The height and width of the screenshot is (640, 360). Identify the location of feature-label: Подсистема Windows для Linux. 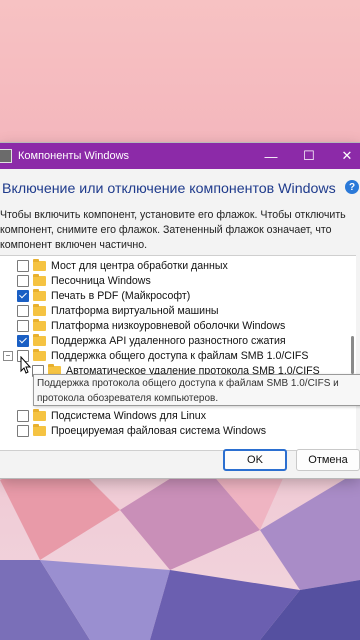
(128, 415).